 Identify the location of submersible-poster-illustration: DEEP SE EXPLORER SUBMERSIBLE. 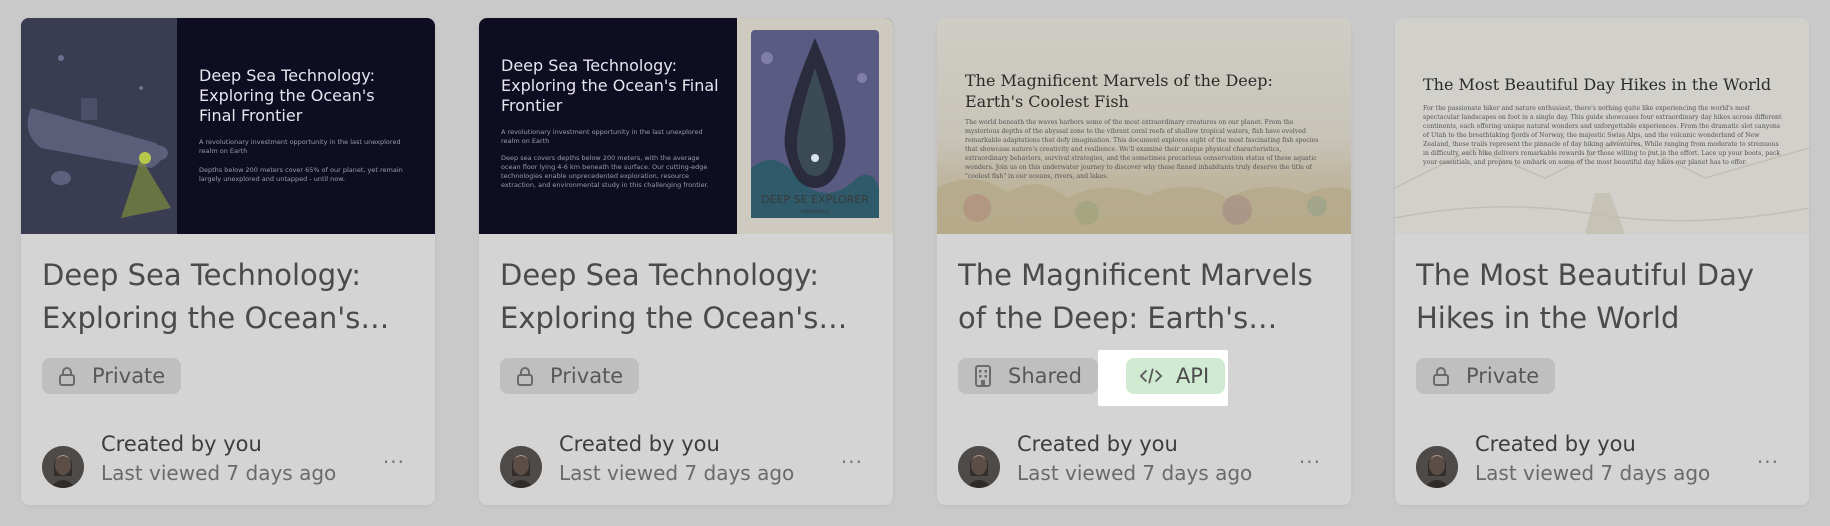
(815, 126).